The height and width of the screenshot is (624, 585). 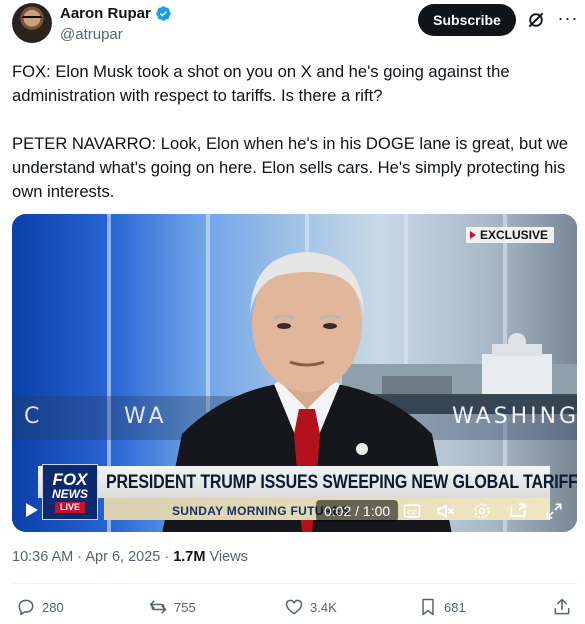 I want to click on verified-badge-icon, so click(x=163, y=13).